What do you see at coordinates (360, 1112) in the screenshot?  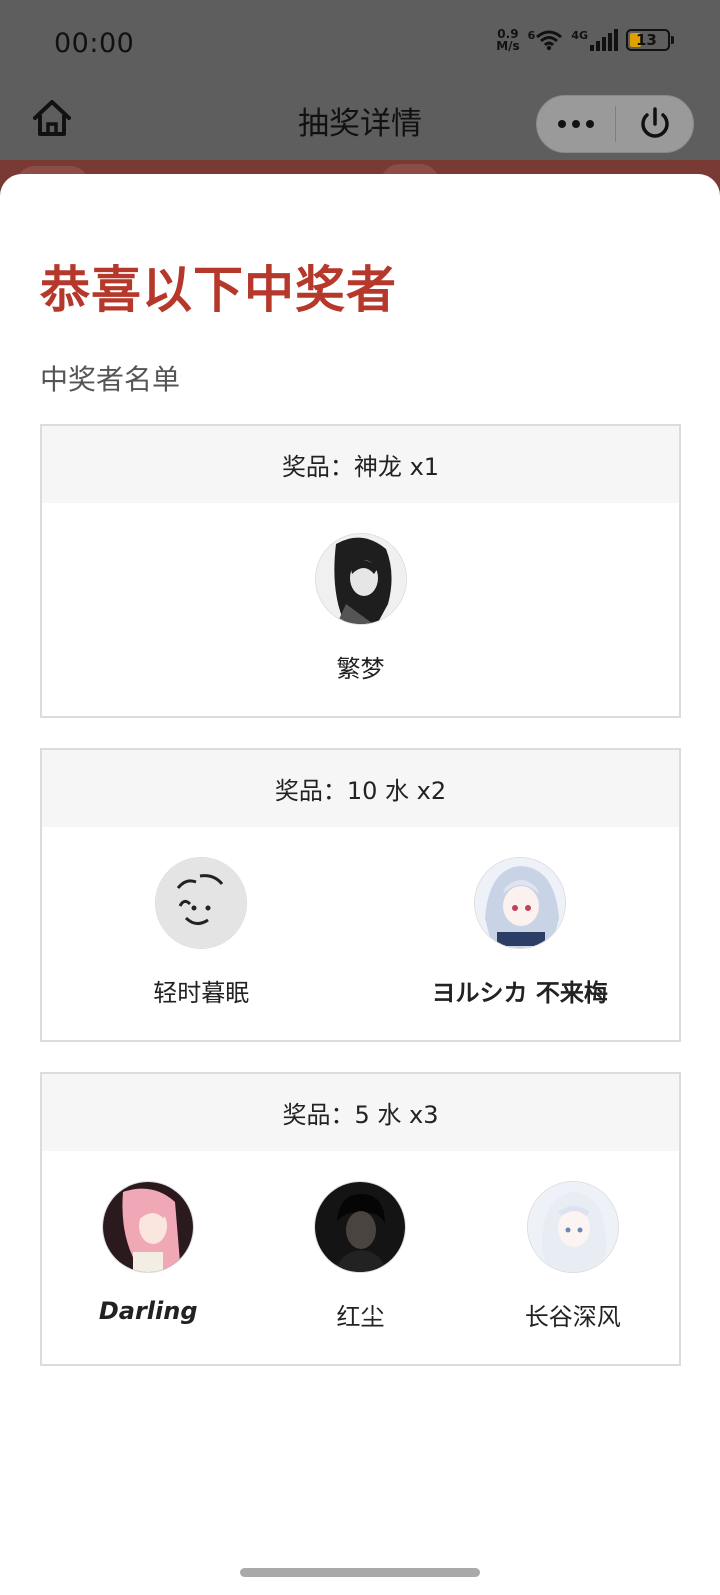 I see `prize-label: 奖品：5 水 x3` at bounding box center [360, 1112].